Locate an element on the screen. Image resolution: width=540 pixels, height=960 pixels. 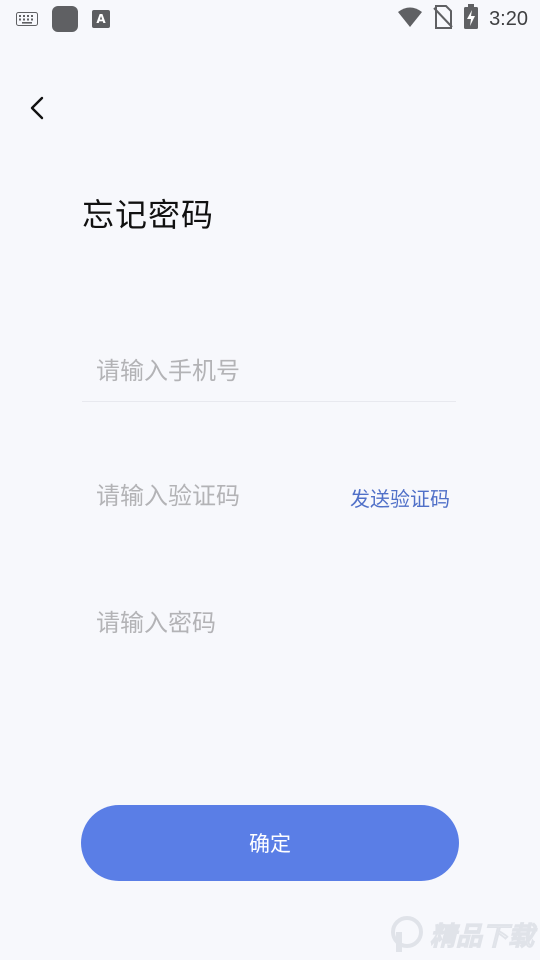
phone-divider is located at coordinates (269, 401).